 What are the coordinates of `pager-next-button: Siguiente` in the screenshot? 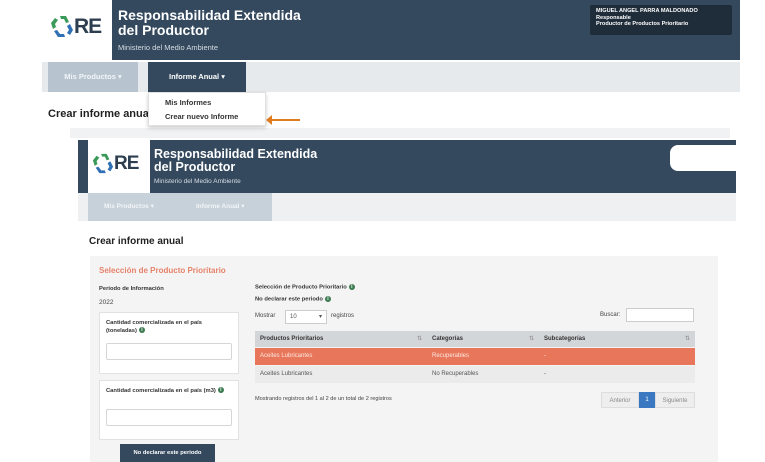 It's located at (675, 400).